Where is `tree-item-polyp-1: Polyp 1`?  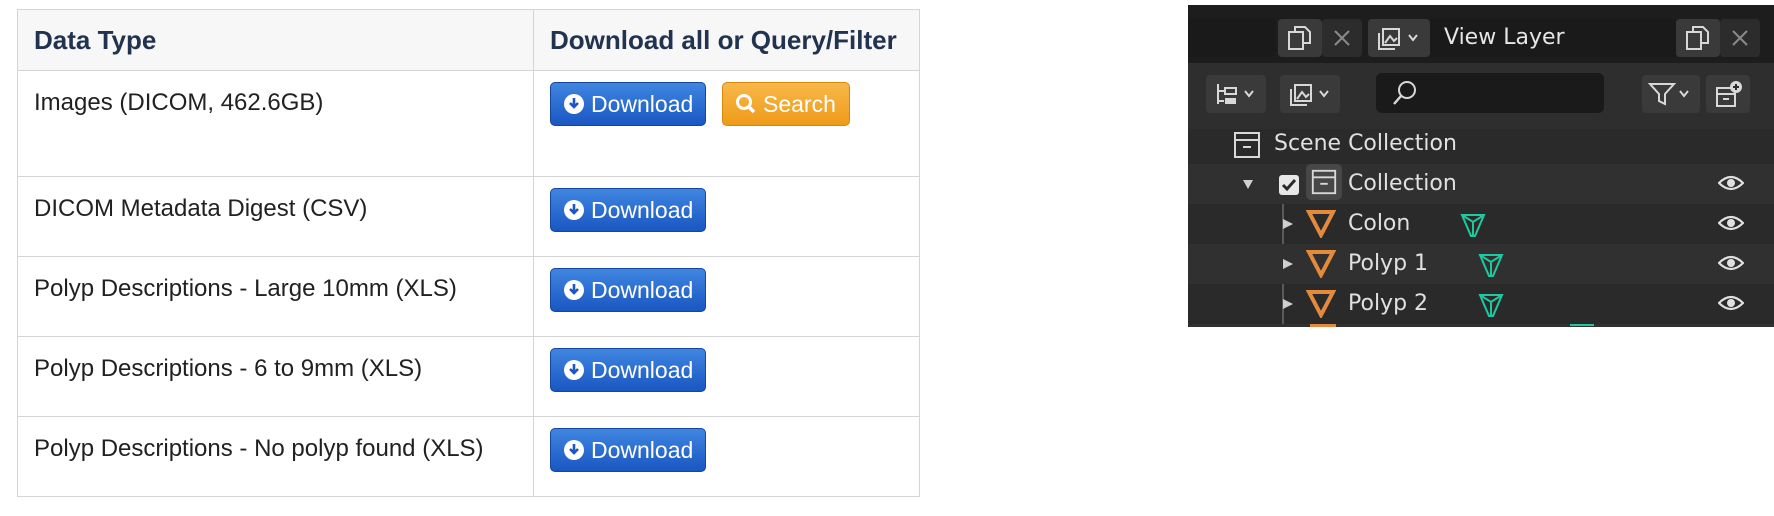 tree-item-polyp-1: Polyp 1 is located at coordinates (1481, 264).